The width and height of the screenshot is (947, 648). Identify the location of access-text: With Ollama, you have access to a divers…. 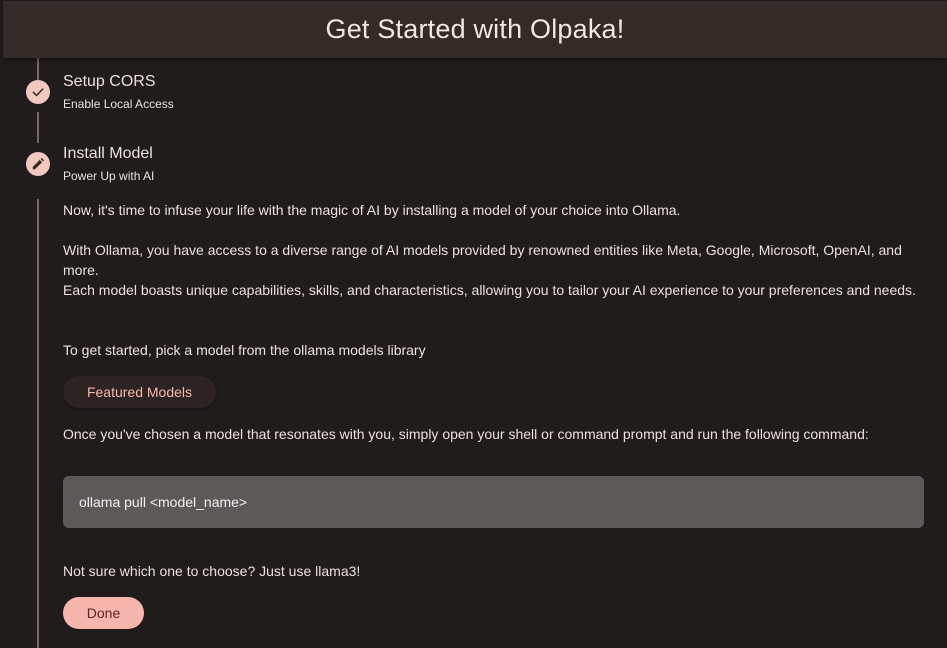
(482, 260).